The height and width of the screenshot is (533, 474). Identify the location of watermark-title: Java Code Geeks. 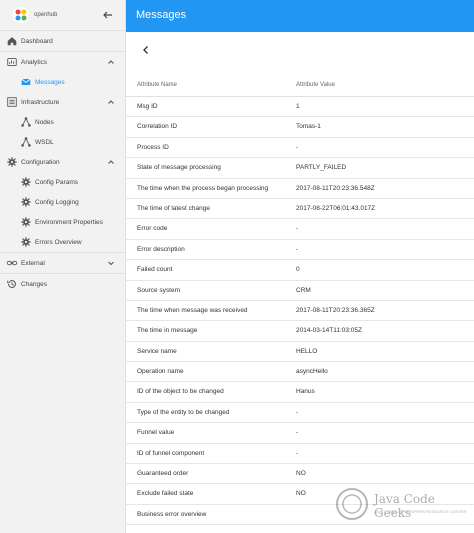
(404, 506).